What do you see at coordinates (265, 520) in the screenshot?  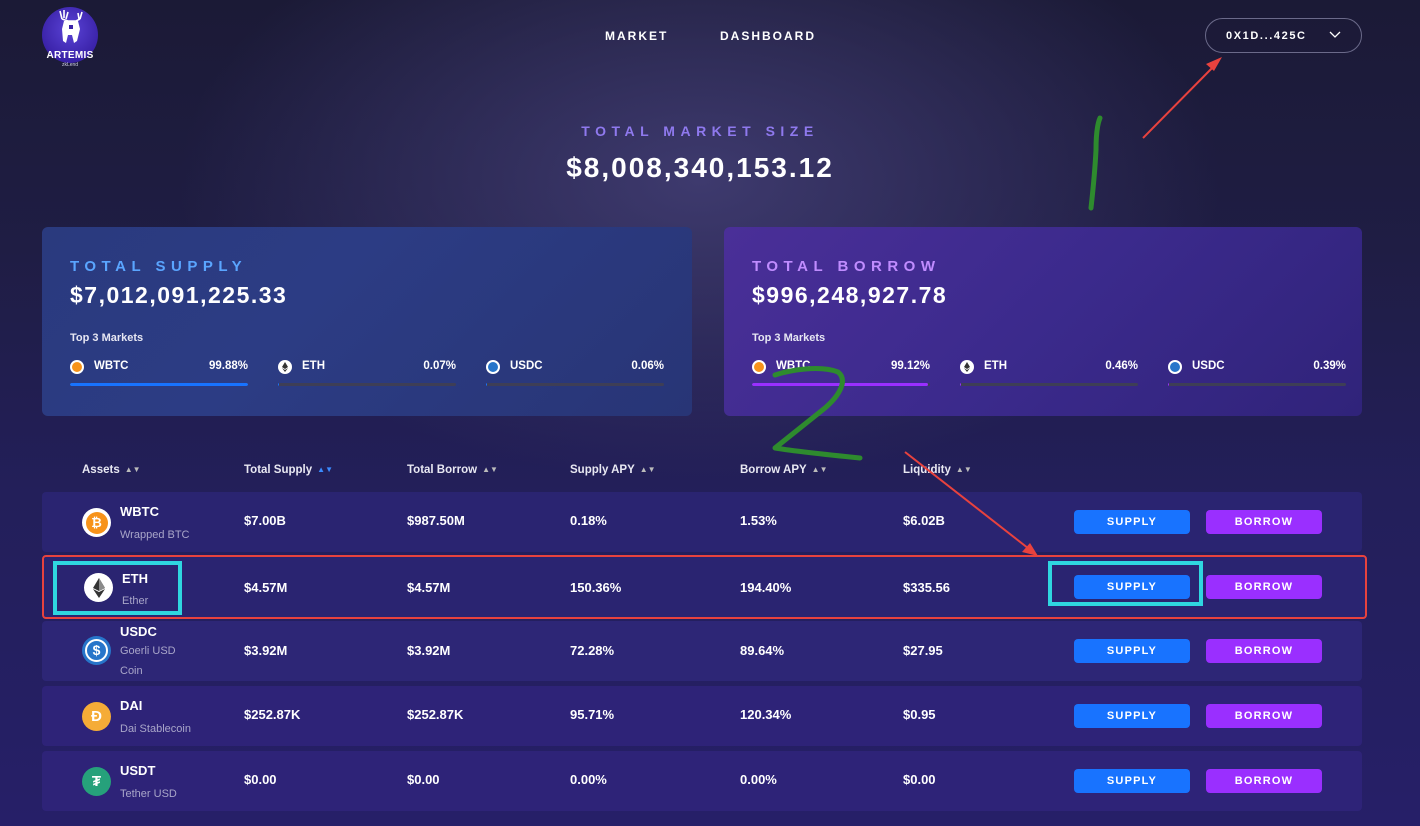 I see `total-supply-value: $7.00B` at bounding box center [265, 520].